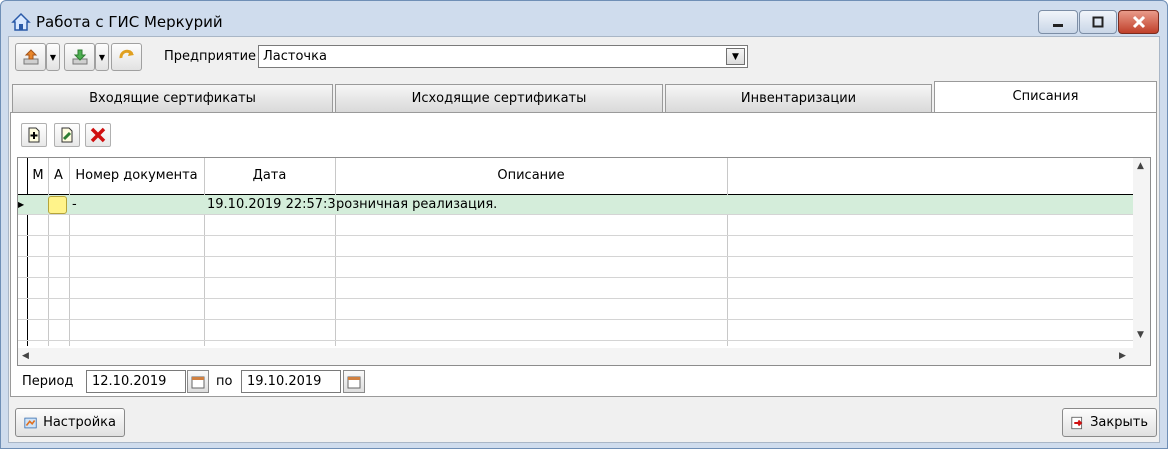  What do you see at coordinates (58, 176) in the screenshot?
I see `column-header-a: А` at bounding box center [58, 176].